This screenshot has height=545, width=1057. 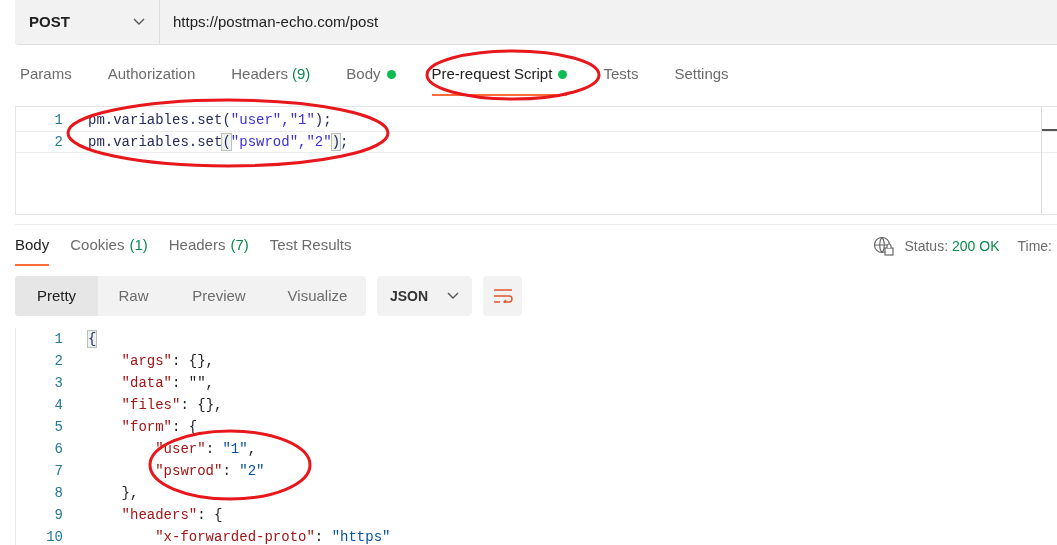 I want to click on code-line: "form": {, so click(x=159, y=427).